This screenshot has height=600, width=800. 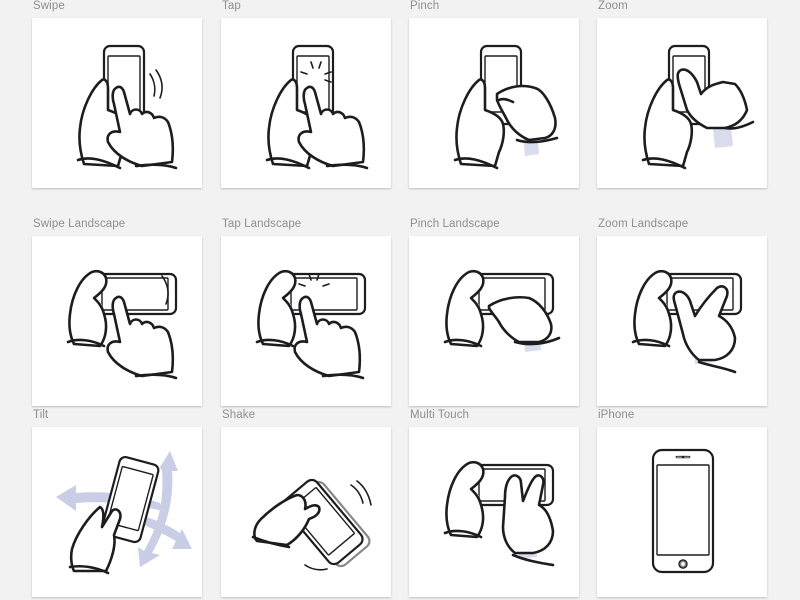 What do you see at coordinates (239, 415) in the screenshot?
I see `gesture-label: Shake` at bounding box center [239, 415].